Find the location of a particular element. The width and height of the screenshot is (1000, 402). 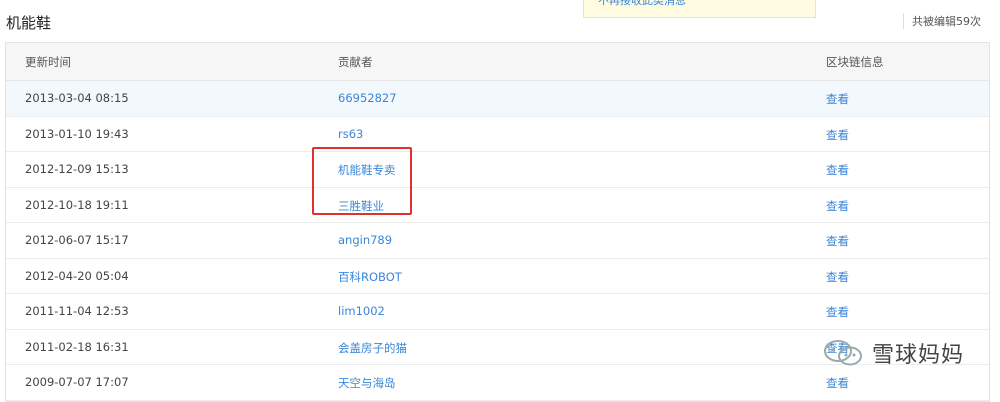

contributor-link: rs63 is located at coordinates (350, 134).